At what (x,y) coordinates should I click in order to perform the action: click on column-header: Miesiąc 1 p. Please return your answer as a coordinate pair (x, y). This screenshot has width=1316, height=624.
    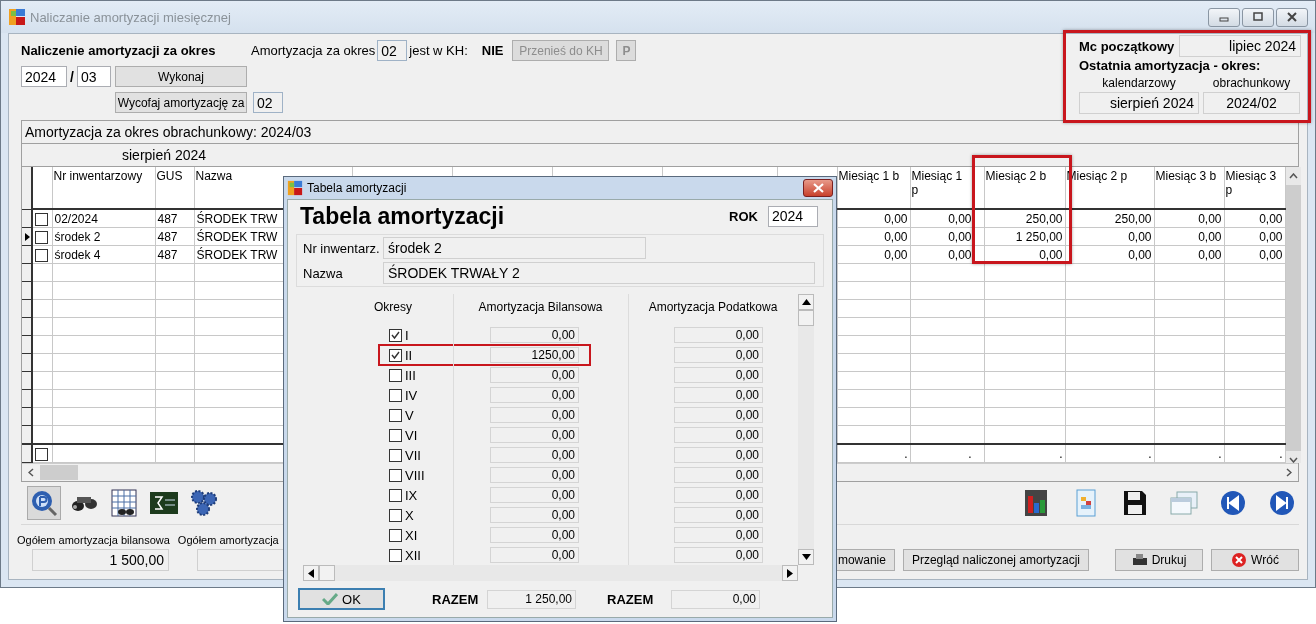
    Looking at the image, I should click on (941, 183).